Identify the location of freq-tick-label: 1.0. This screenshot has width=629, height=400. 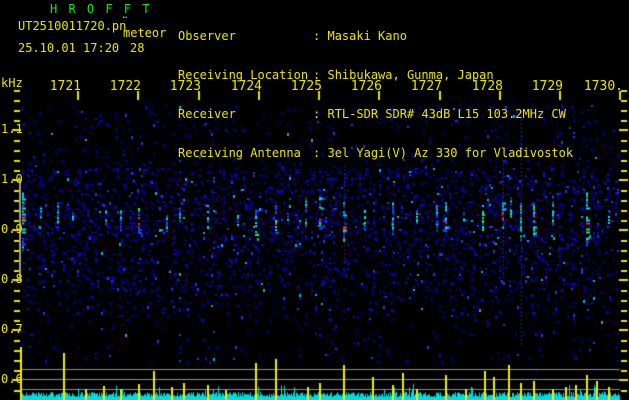
(12, 179).